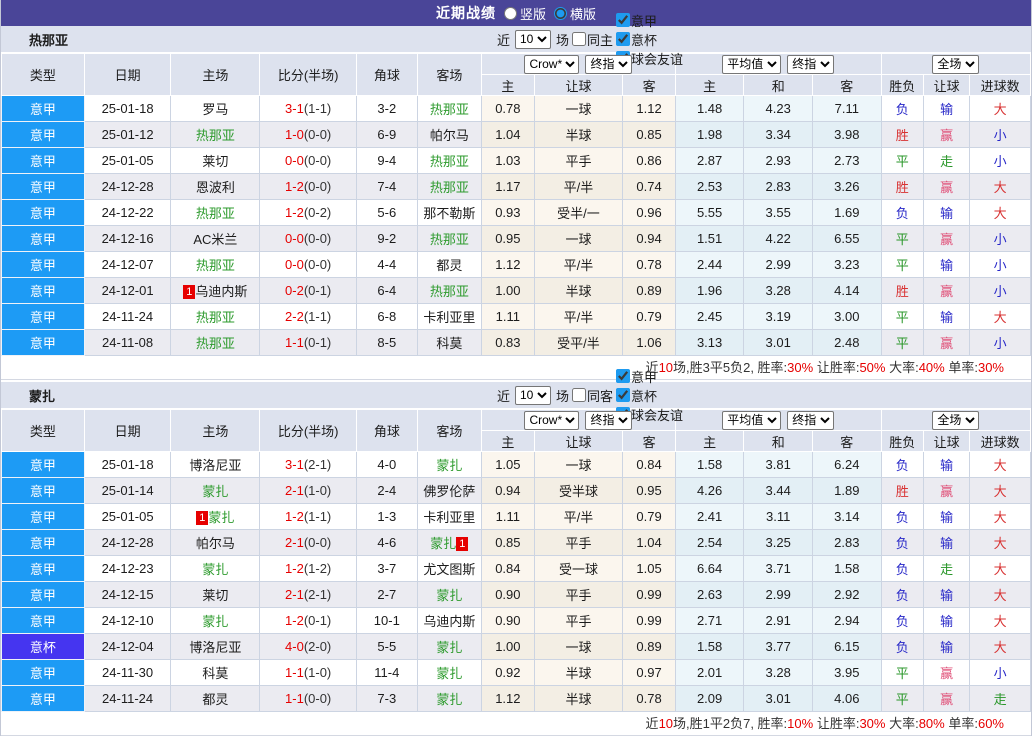  I want to click on cell-avg-away: 2.48, so click(847, 342).